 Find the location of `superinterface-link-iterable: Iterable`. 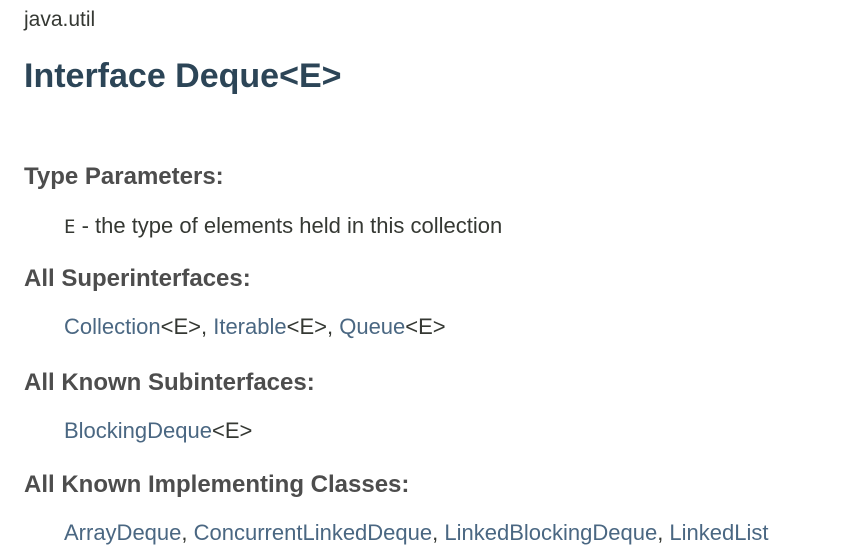

superinterface-link-iterable: Iterable is located at coordinates (249, 326).